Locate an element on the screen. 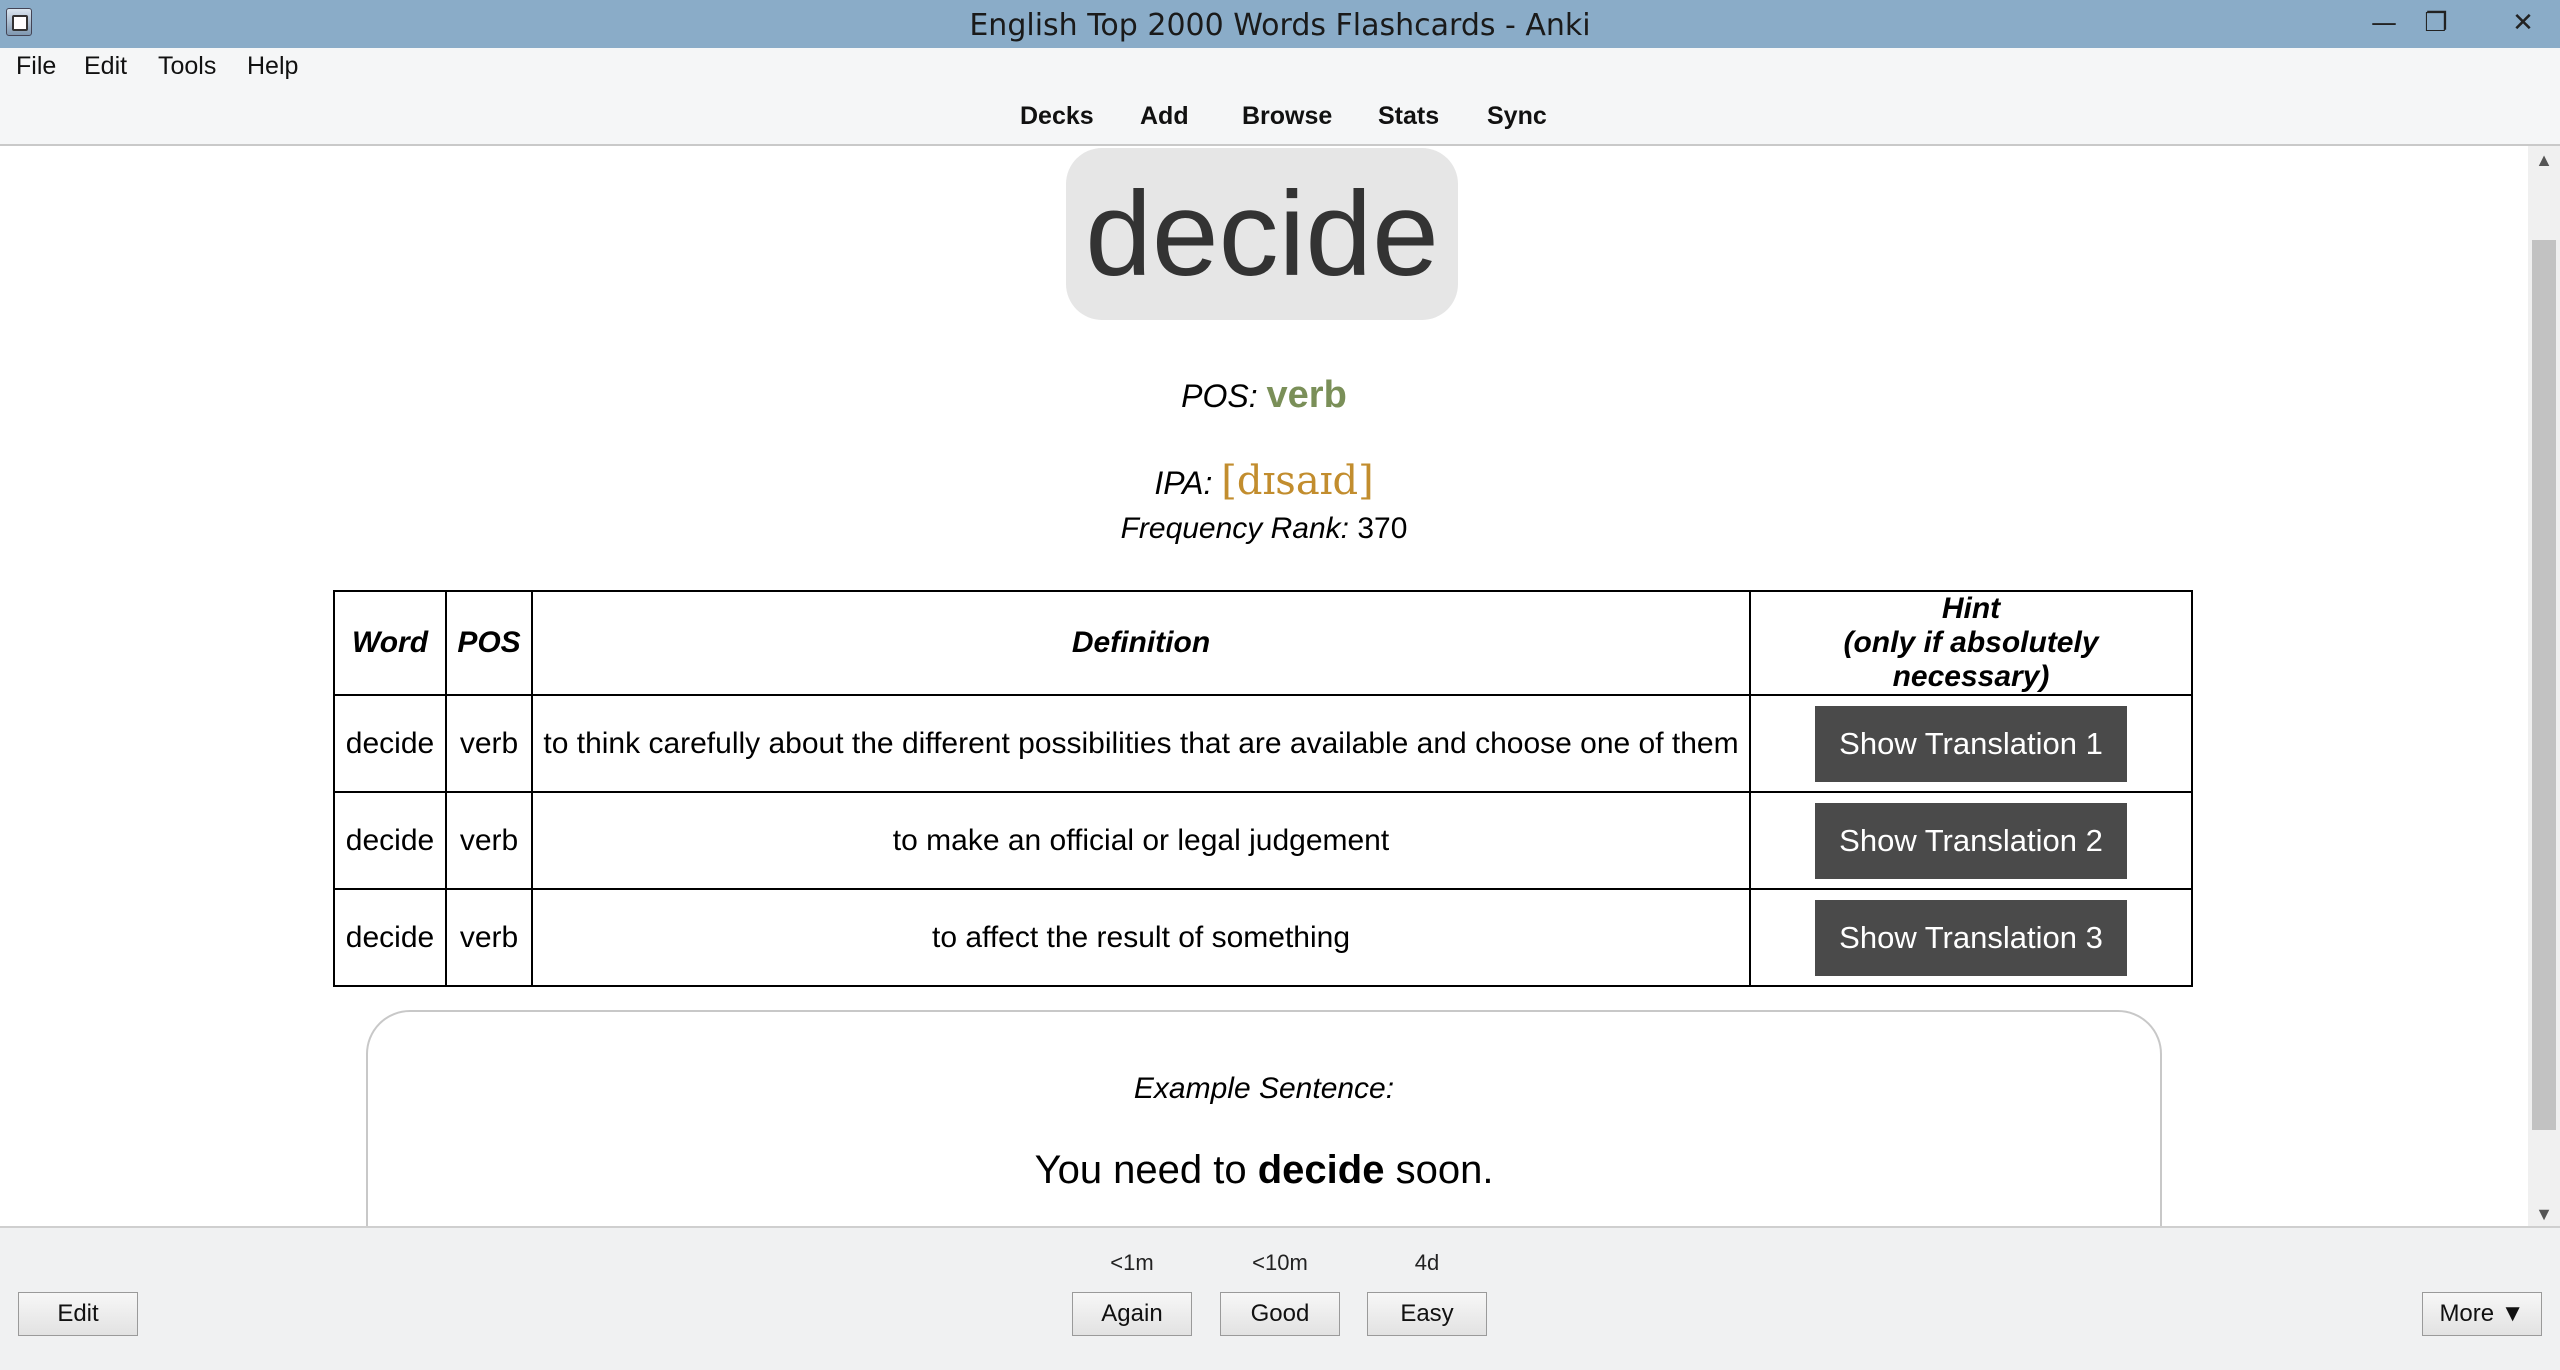 This screenshot has width=2560, height=1370. header-hint: Hint (only if absolutely necessary) is located at coordinates (1971, 643).